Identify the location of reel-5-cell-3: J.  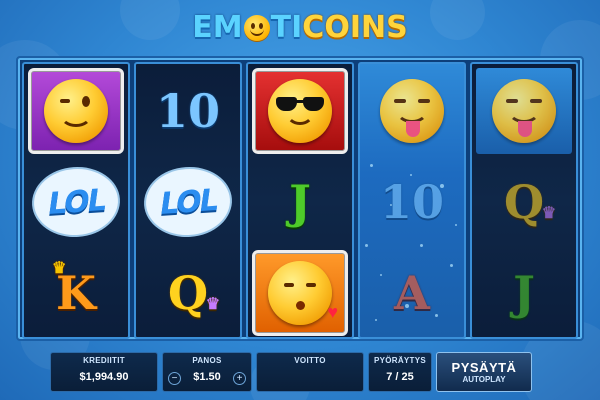
(524, 293).